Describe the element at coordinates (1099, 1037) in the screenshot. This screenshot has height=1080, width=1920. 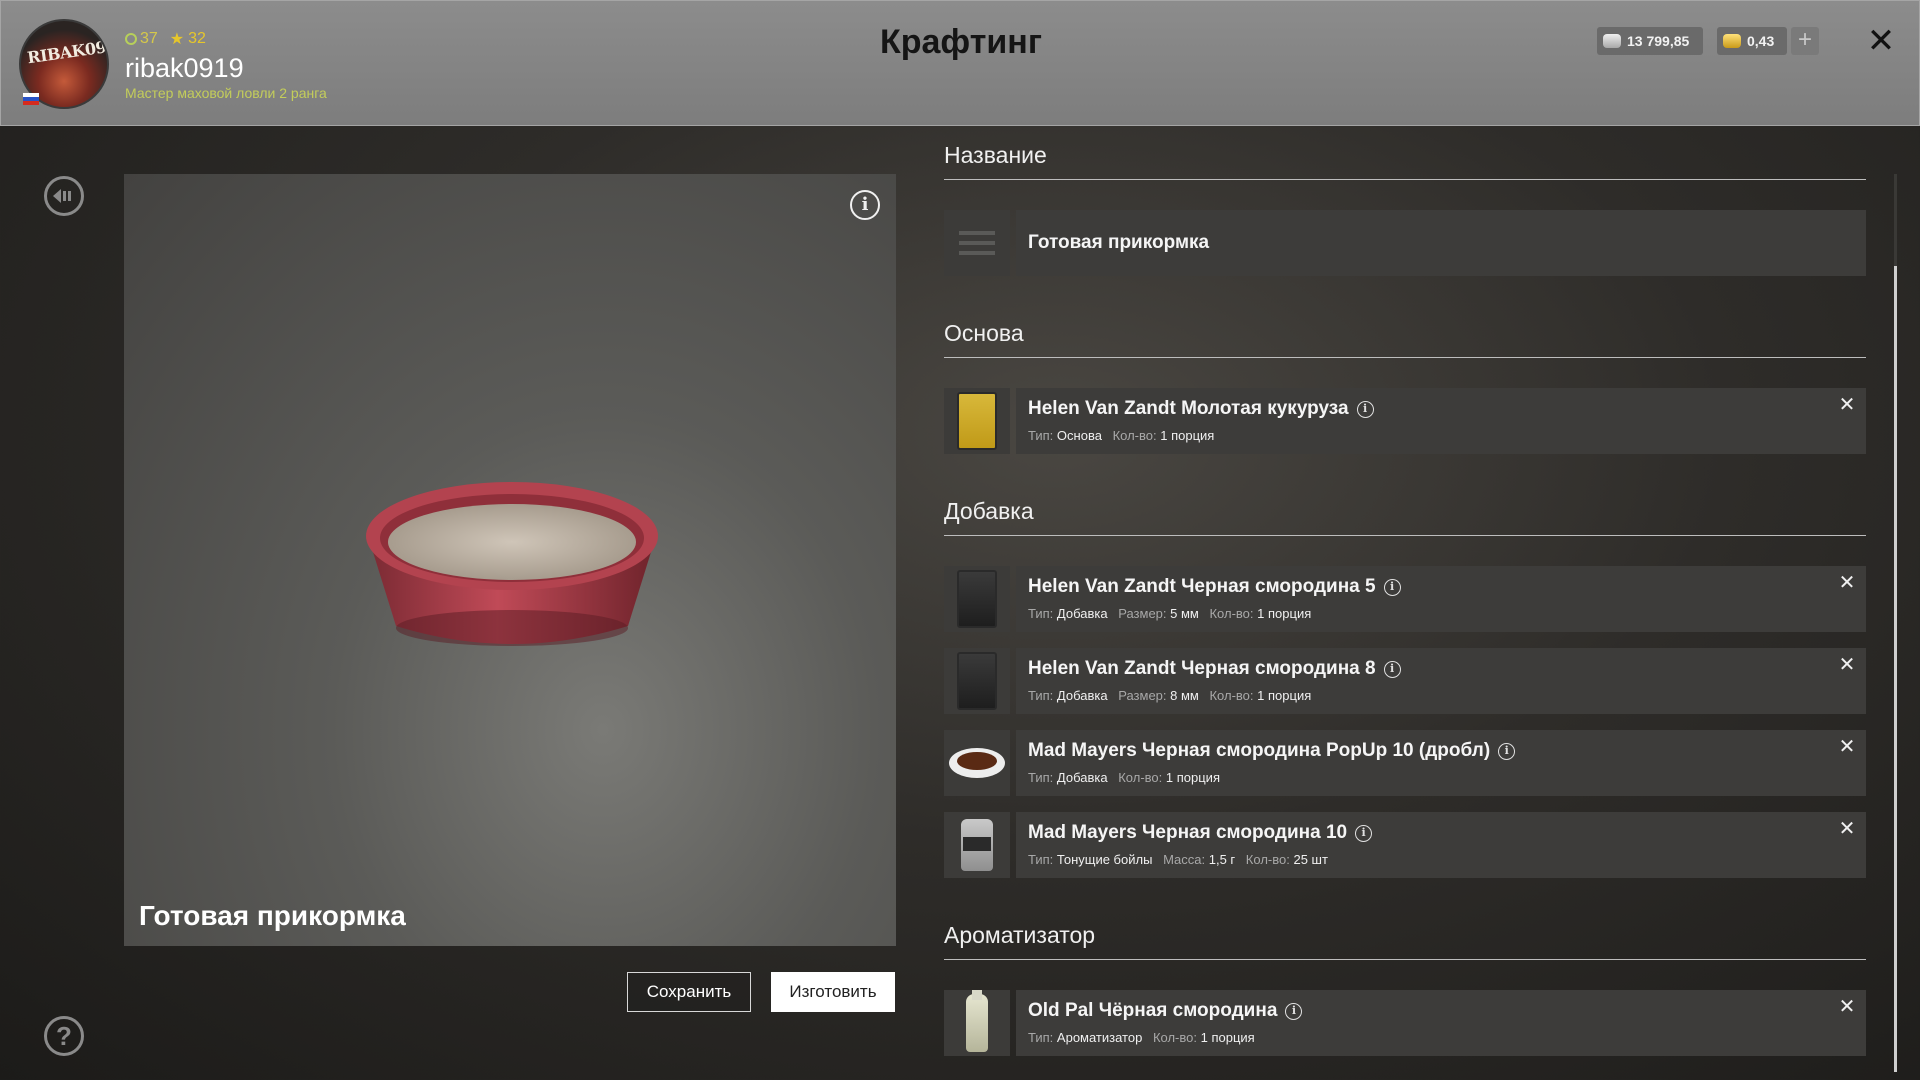
I see `type-value: Ароматизатор` at that location.